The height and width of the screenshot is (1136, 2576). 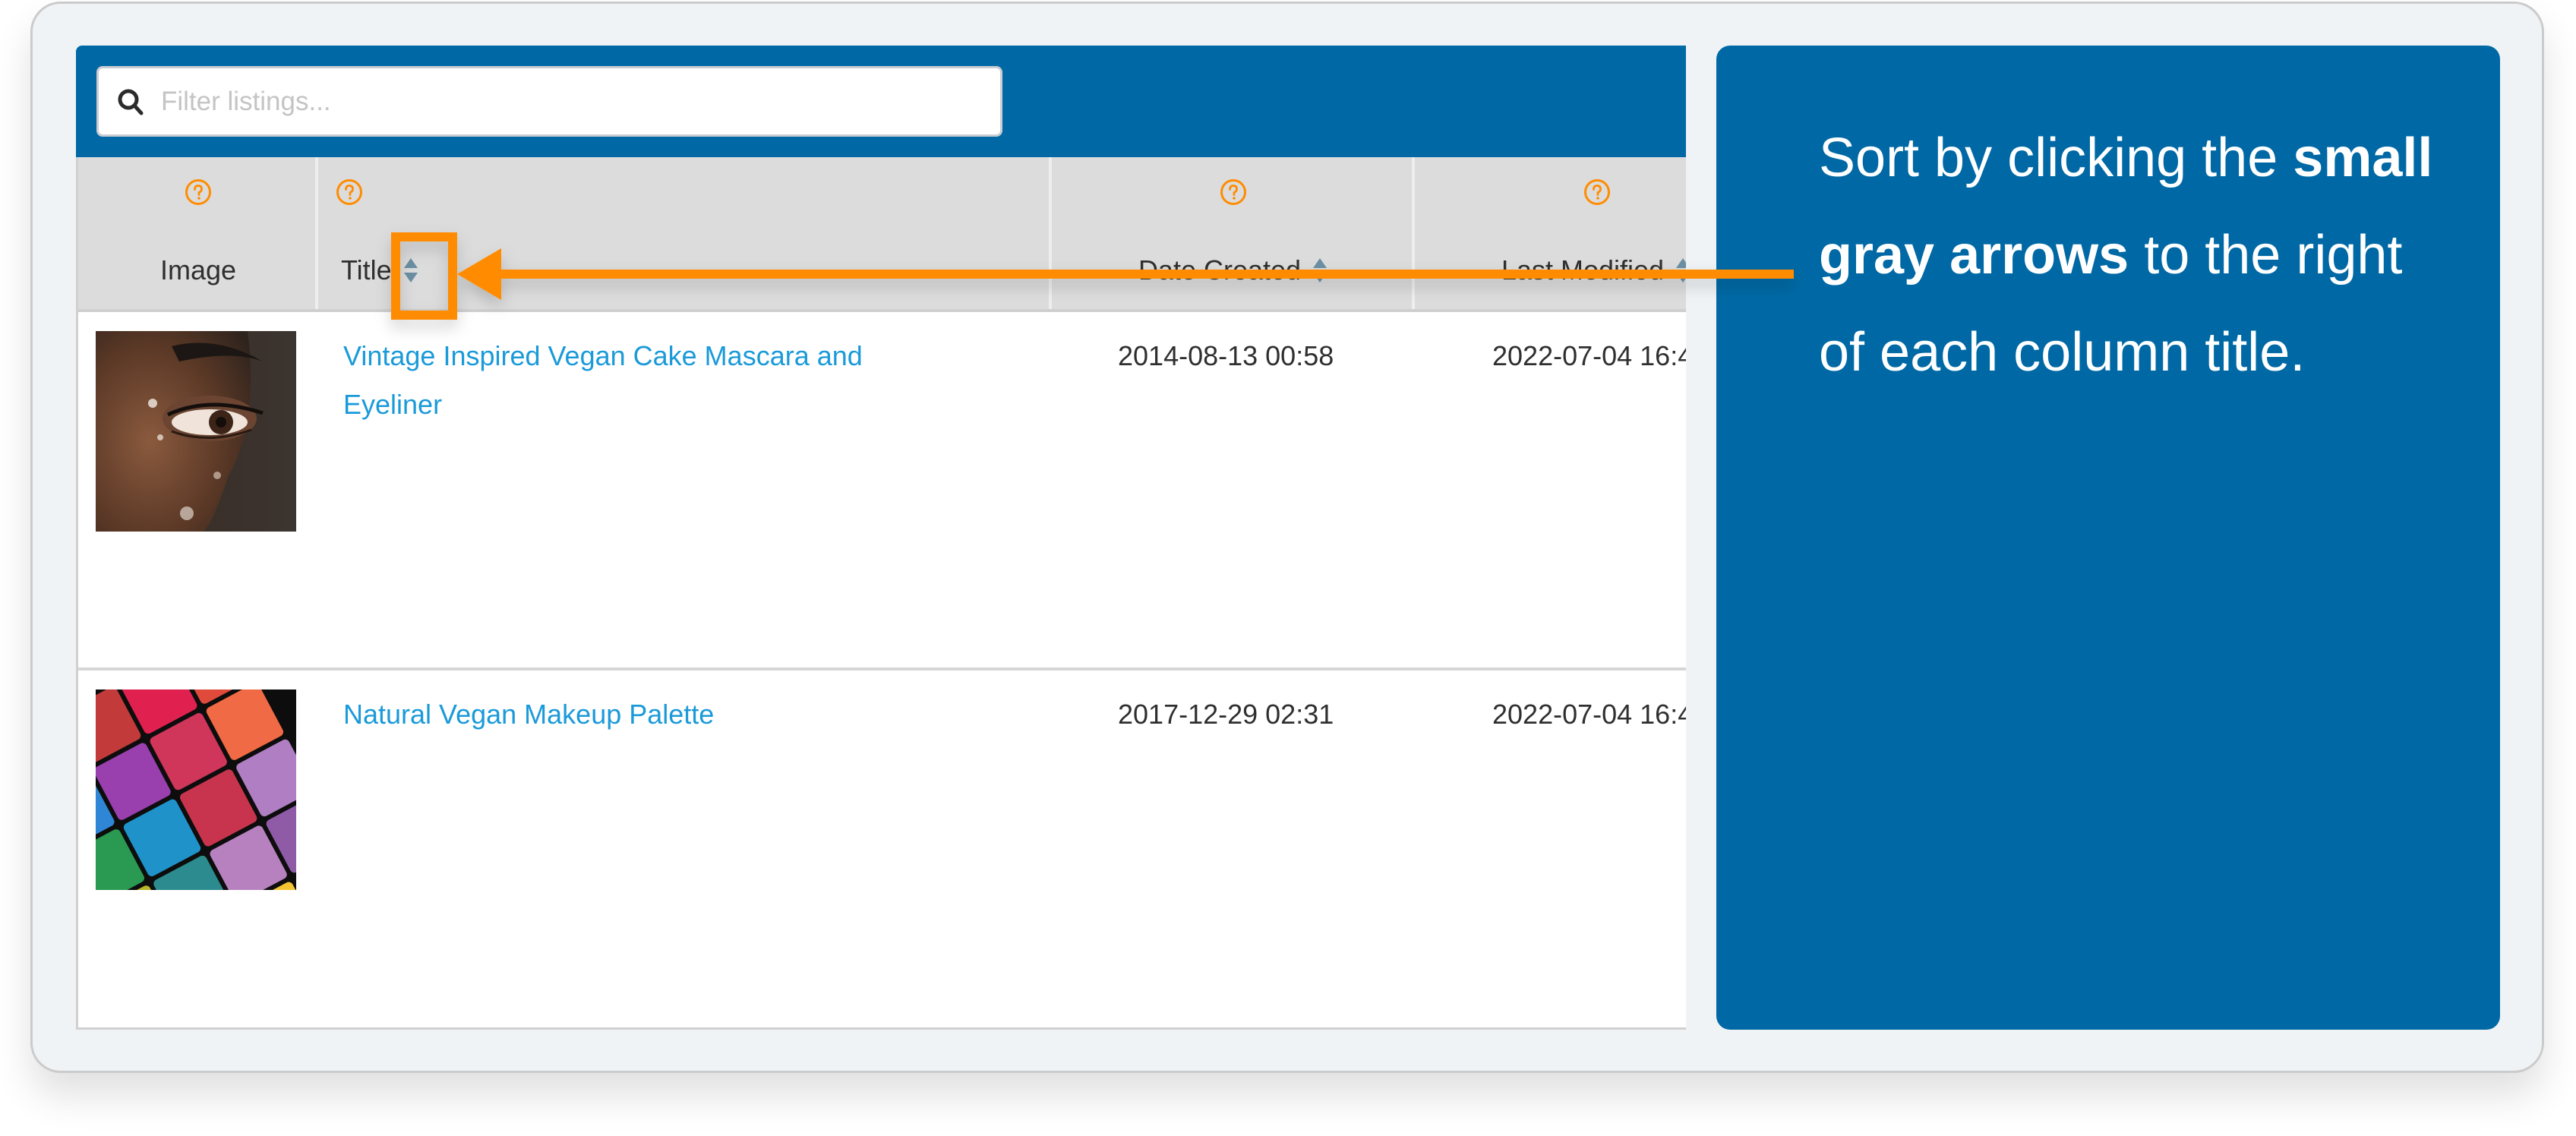 I want to click on filter-search-box, so click(x=549, y=102).